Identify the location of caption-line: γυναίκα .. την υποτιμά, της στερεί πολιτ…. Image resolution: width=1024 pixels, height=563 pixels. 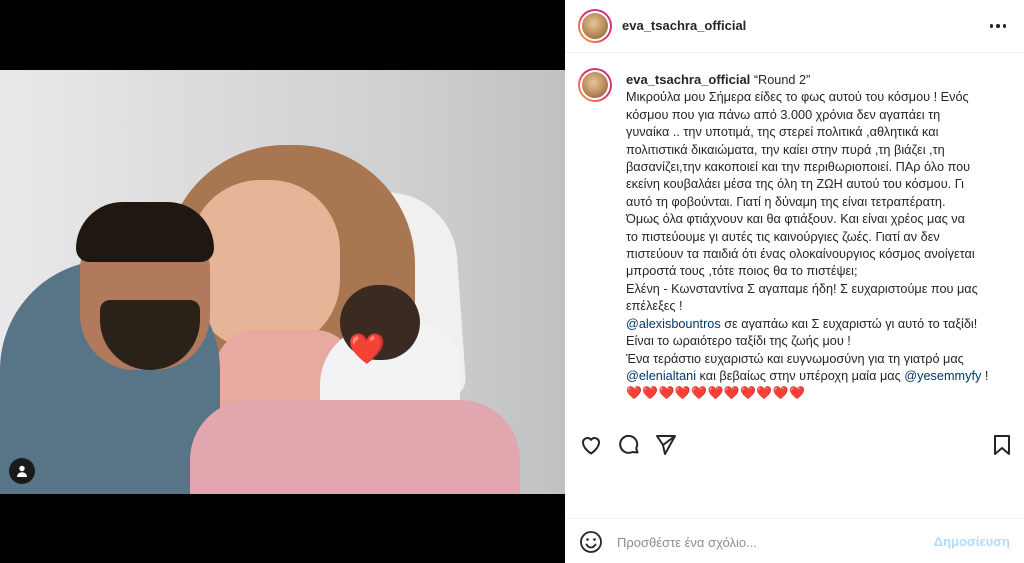
(782, 132).